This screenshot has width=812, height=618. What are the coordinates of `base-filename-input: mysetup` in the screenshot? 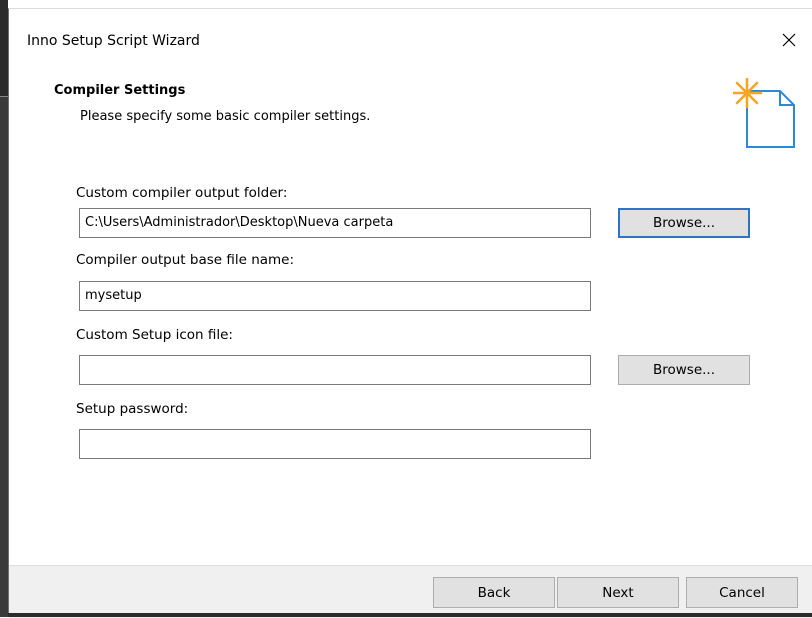 It's located at (335, 296).